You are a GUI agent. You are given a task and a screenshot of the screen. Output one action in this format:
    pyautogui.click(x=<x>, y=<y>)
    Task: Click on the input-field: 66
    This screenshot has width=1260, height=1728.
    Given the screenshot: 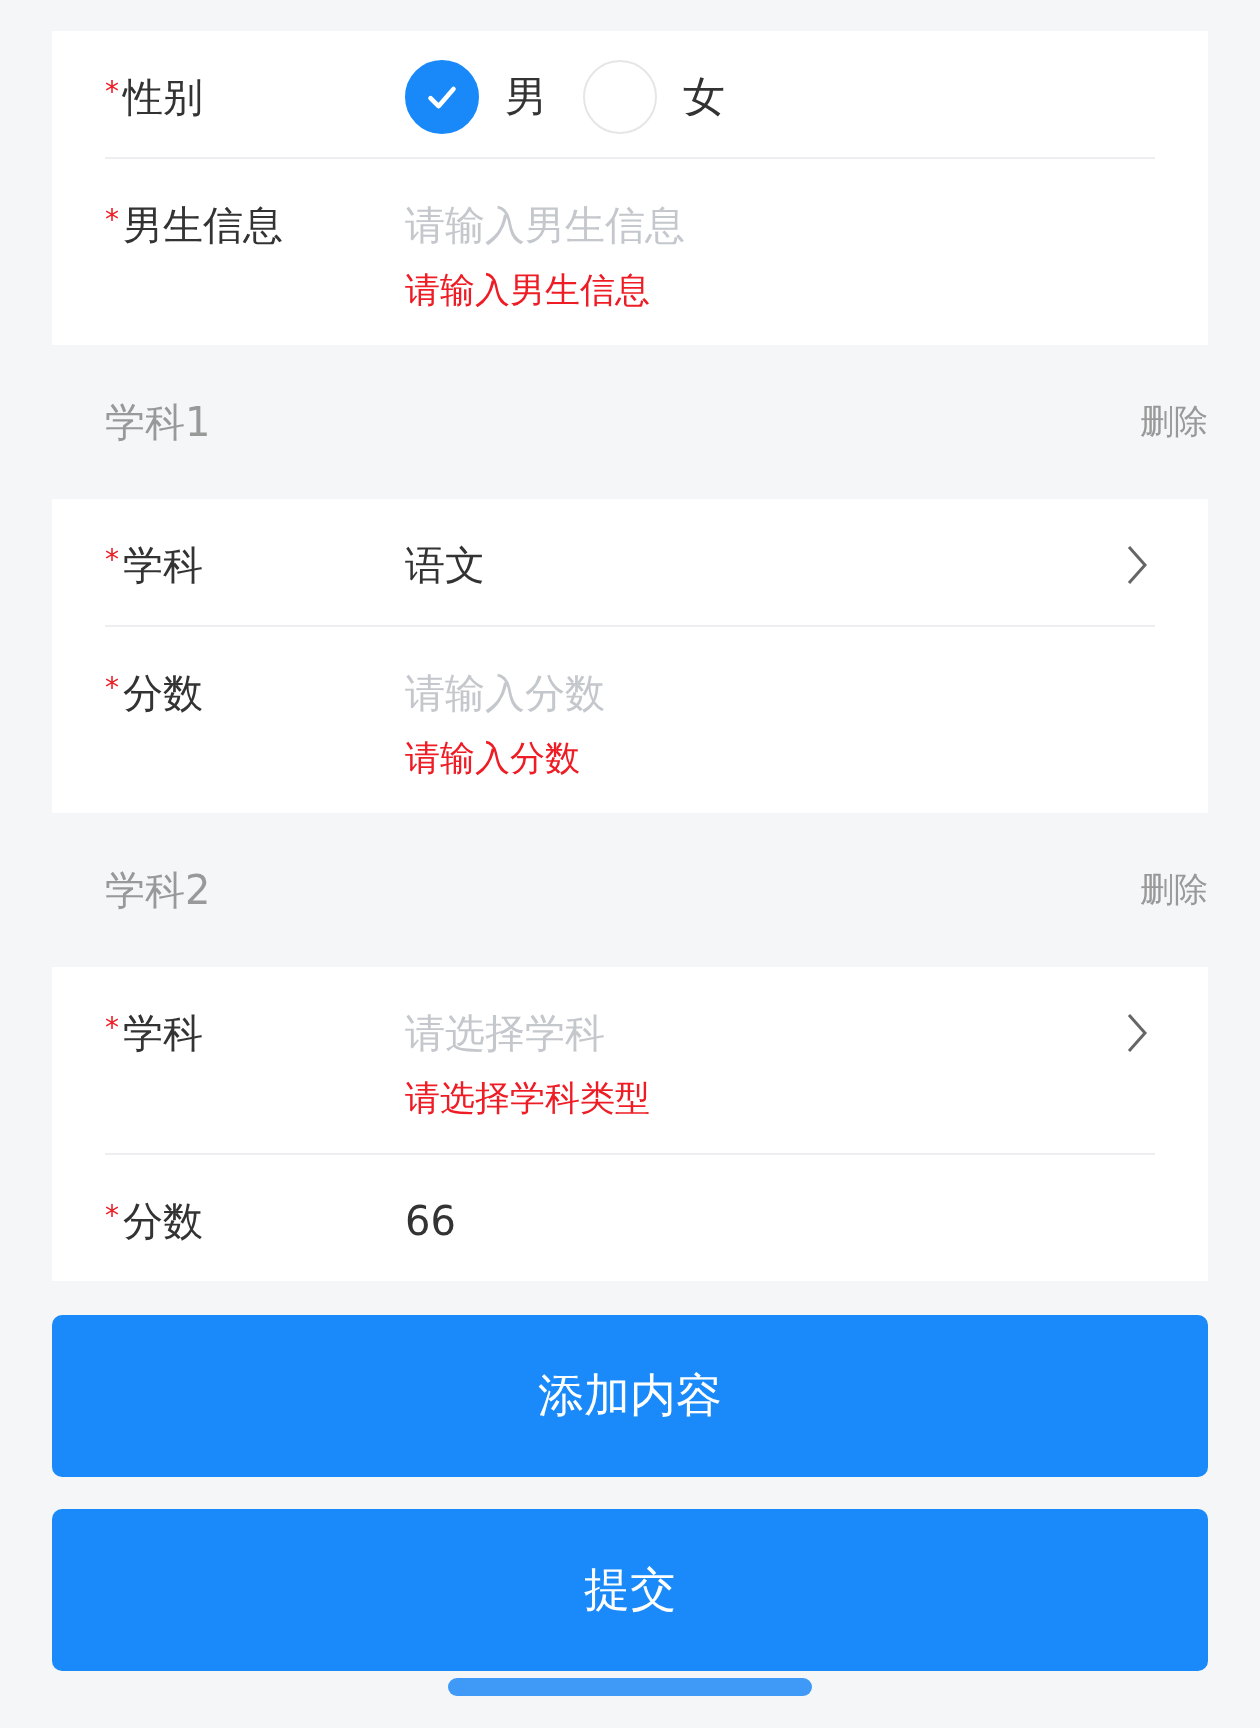 What is the action you would take?
    pyautogui.click(x=780, y=1221)
    